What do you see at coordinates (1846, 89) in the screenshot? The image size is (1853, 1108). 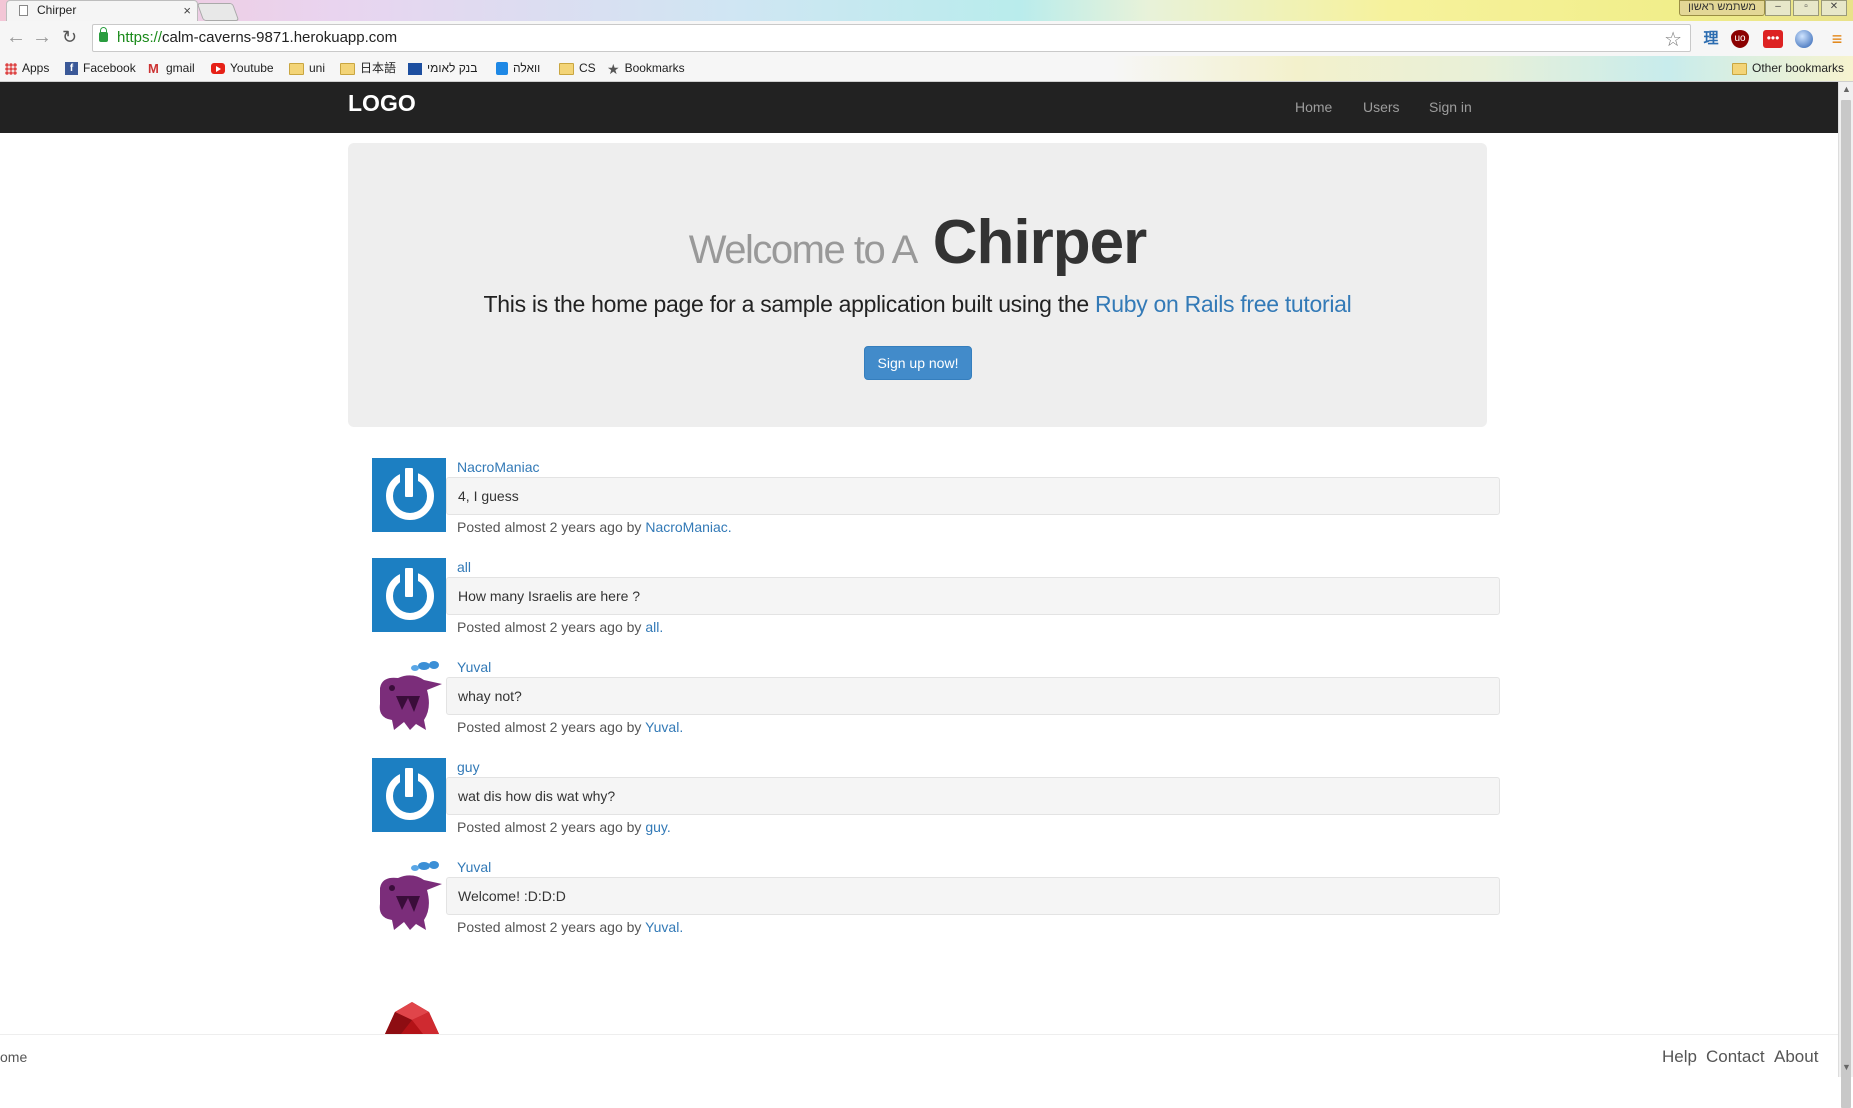 I see `scroll-up-arrow-icon: ▲` at bounding box center [1846, 89].